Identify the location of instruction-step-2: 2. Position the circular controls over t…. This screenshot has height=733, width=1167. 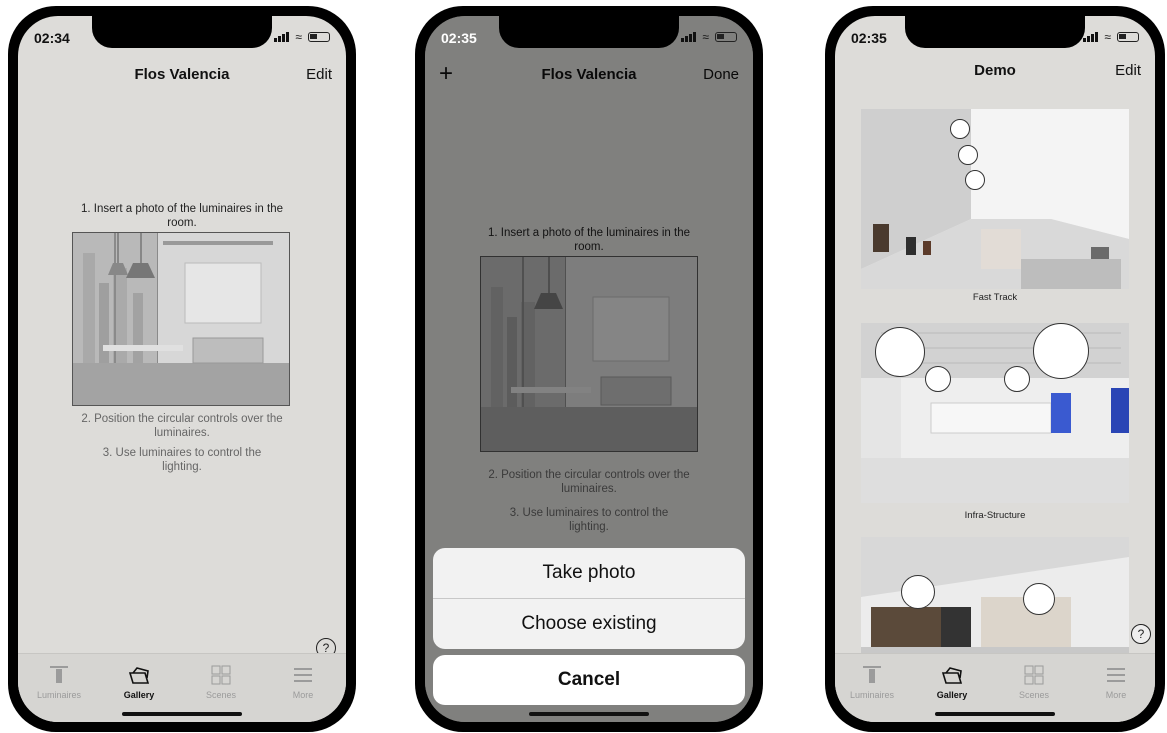
(182, 426).